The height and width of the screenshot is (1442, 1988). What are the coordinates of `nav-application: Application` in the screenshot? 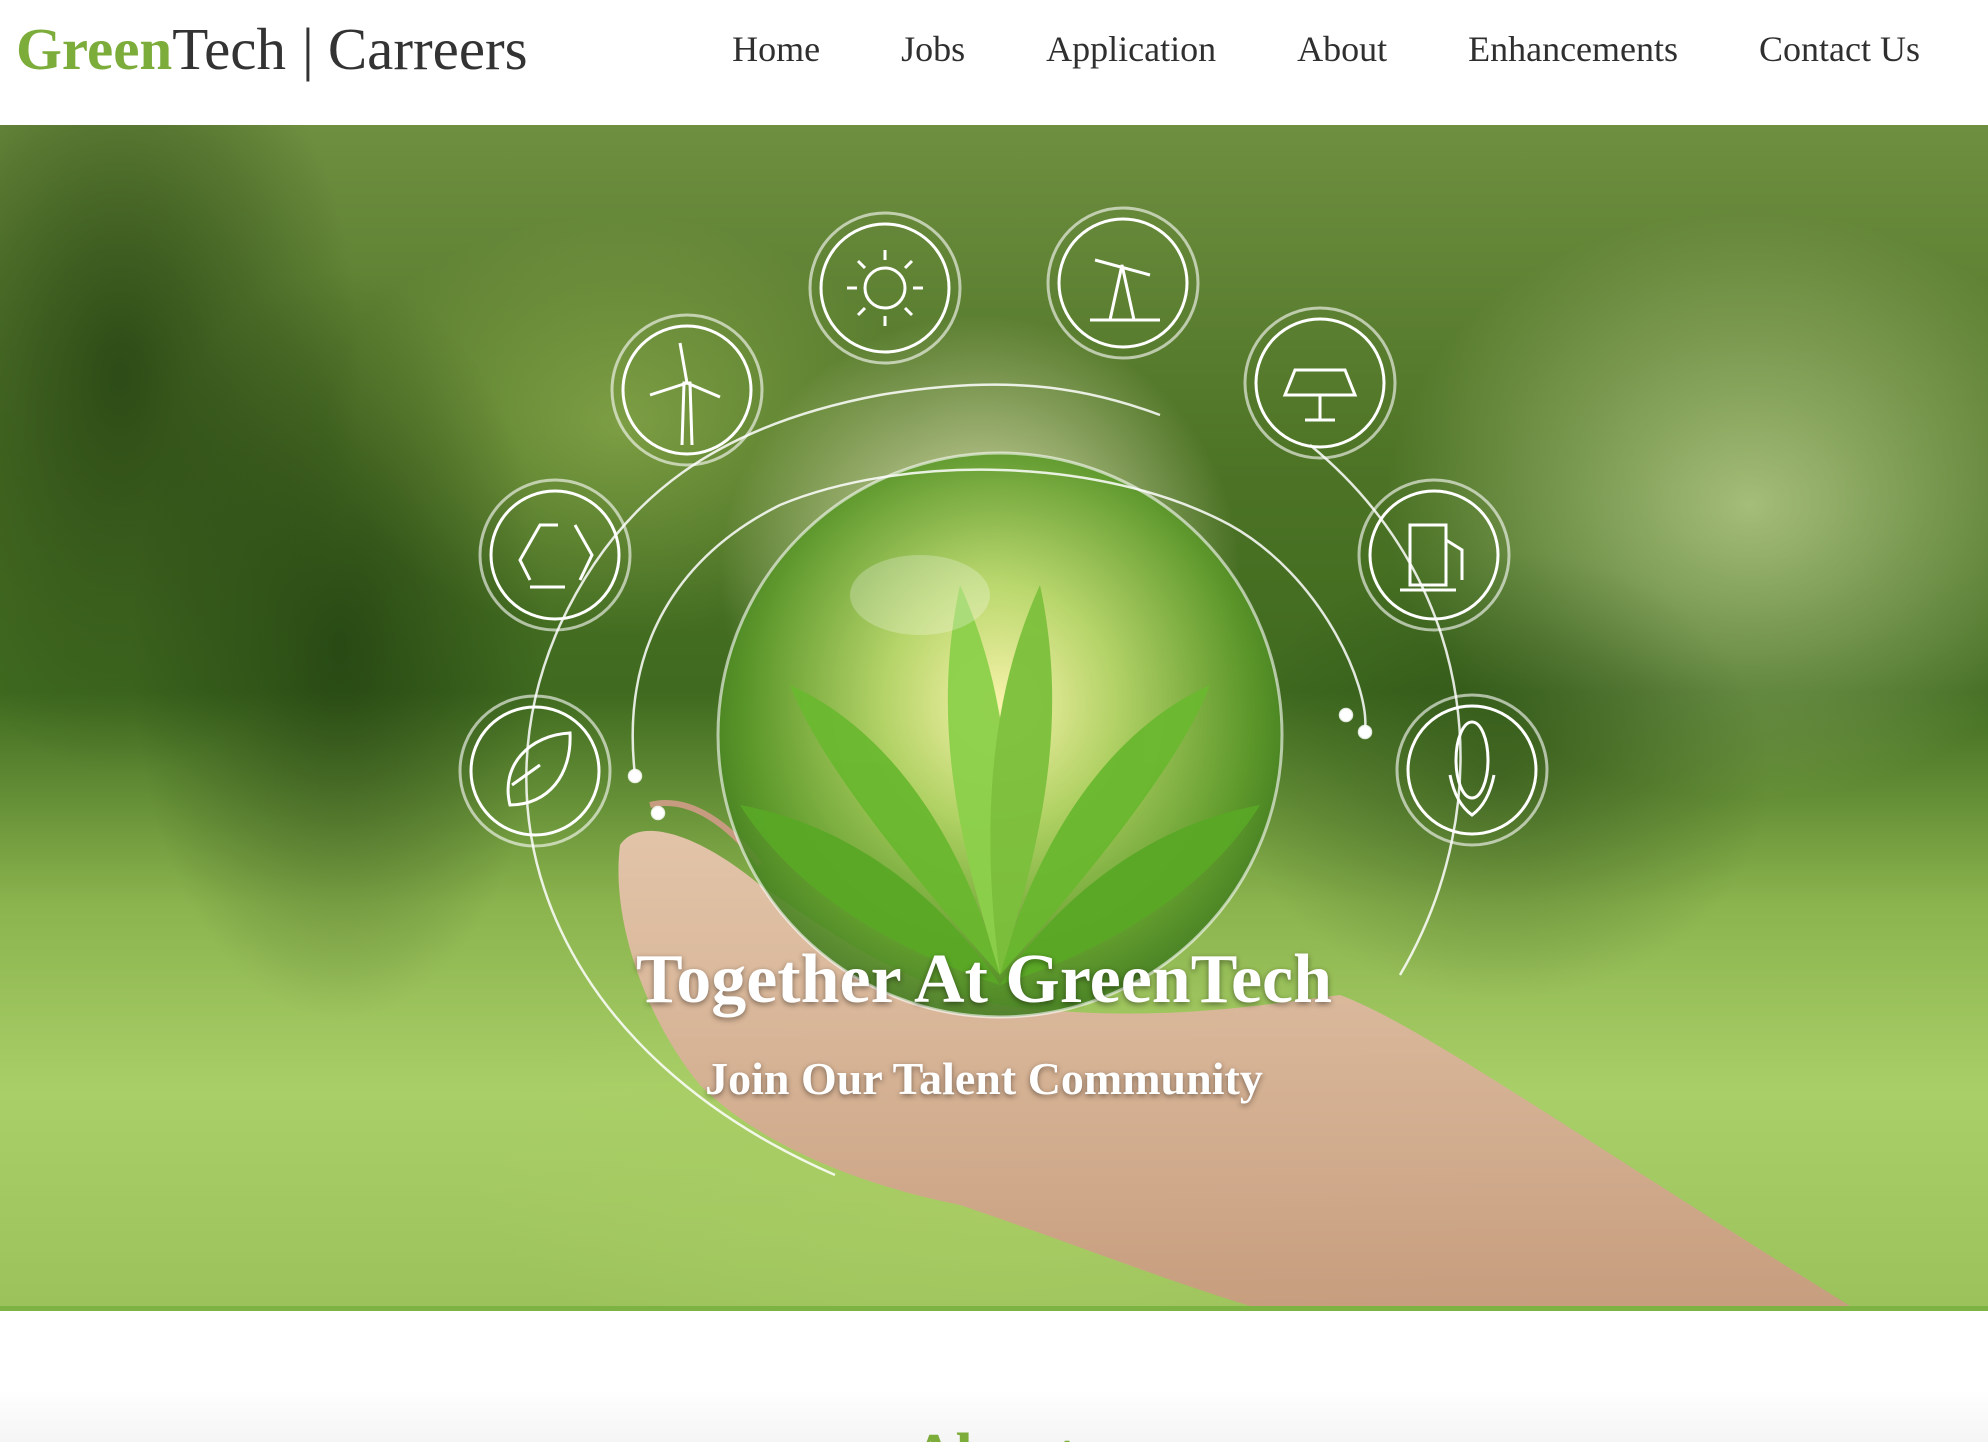 It's located at (1131, 49).